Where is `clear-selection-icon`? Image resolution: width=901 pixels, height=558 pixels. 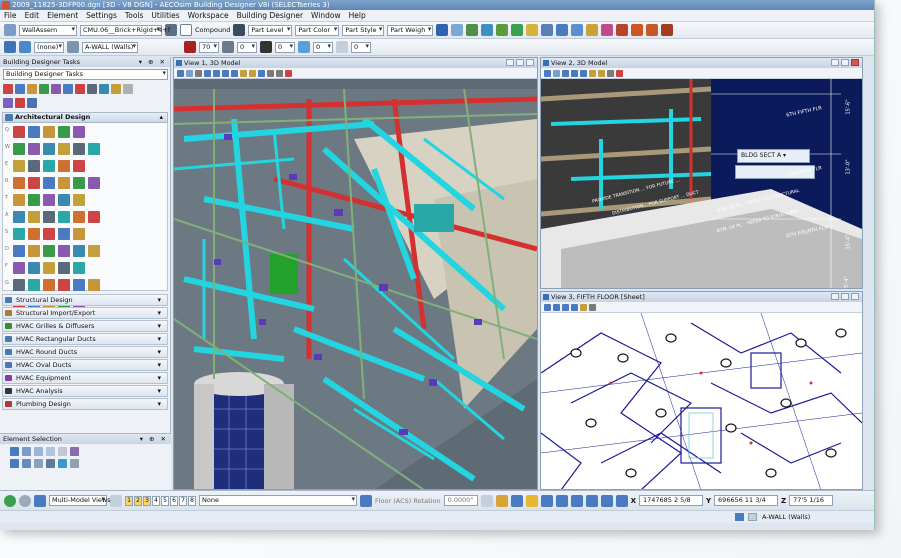
clear-selection-icon is located at coordinates (62, 463).